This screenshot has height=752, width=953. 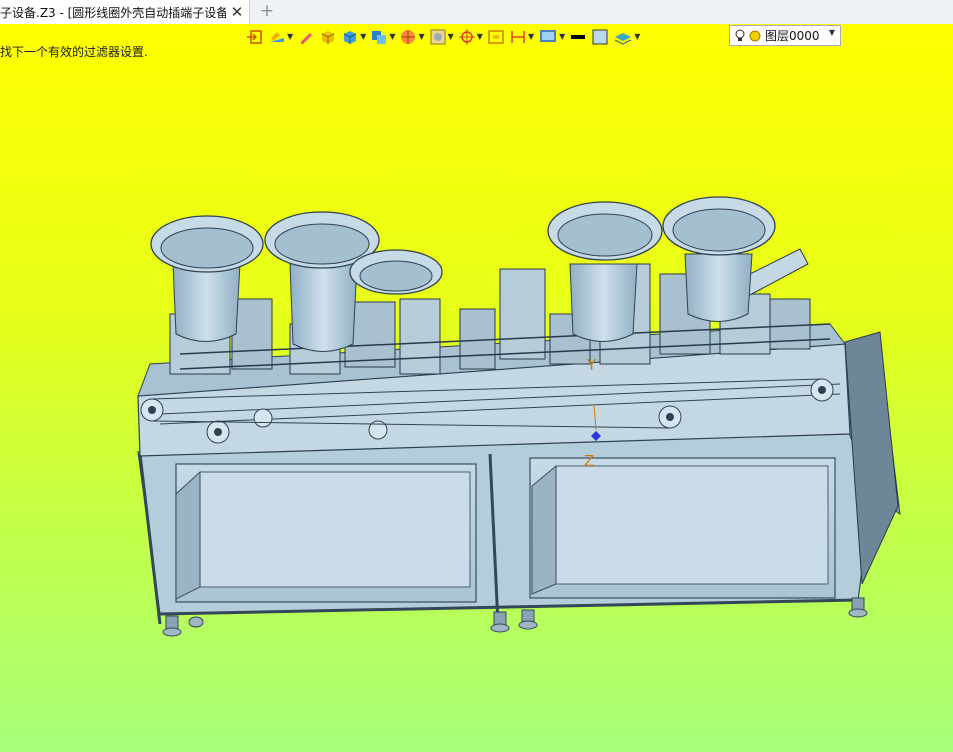 I want to click on document-tab: 子设备.Z3 - [圆形线圈外壳自动插端子设备] ✕, so click(x=125, y=12).